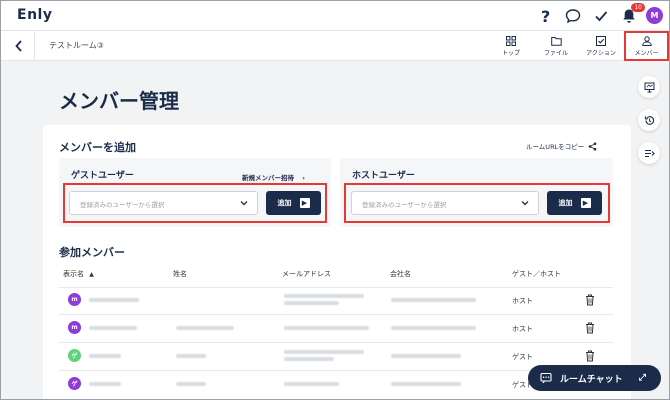 This screenshot has height=400, width=670. Describe the element at coordinates (34, 15) in the screenshot. I see `app-logo: Enly` at that location.